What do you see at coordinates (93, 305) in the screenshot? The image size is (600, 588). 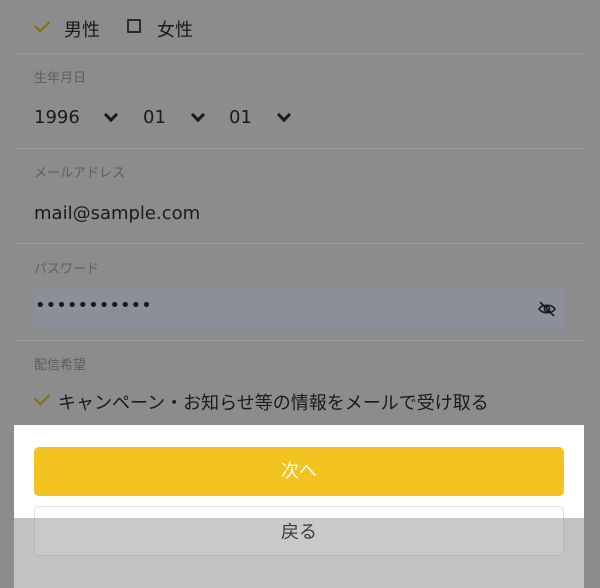 I see `password-value: •••••••••••` at bounding box center [93, 305].